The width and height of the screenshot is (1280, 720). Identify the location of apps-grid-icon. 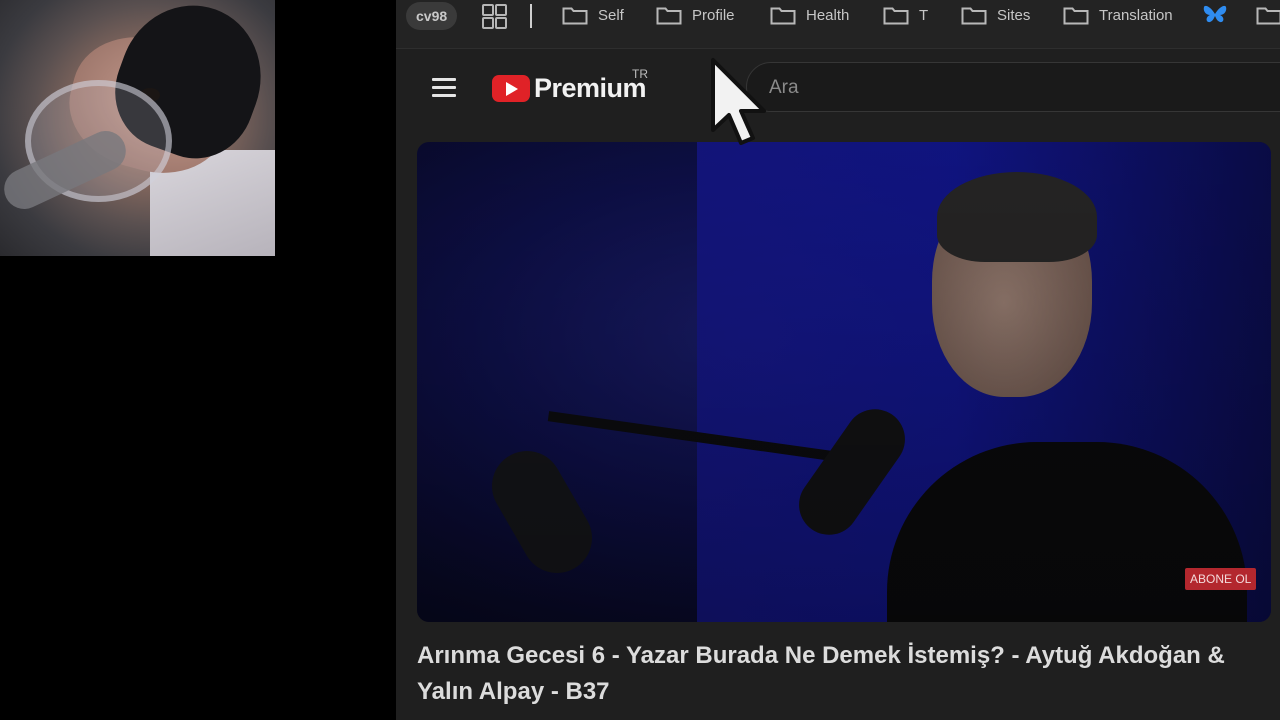
(494, 16).